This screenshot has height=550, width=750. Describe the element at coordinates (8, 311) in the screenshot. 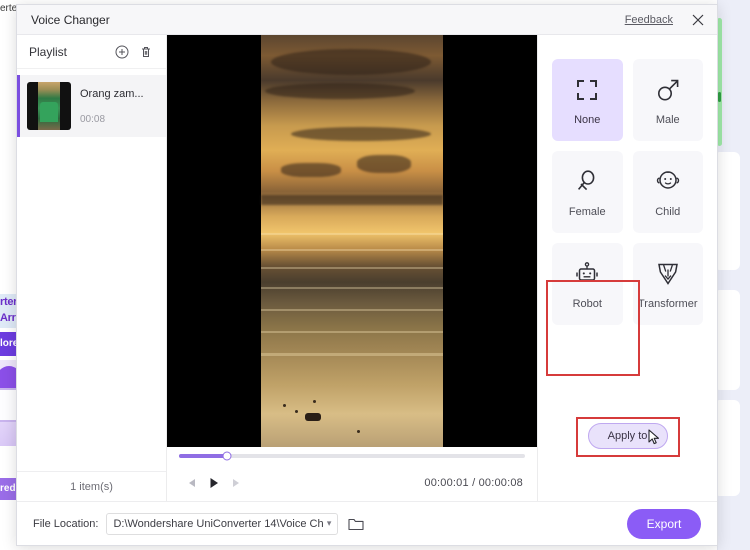

I see `promo-banner-title: rter Arriv` at that location.